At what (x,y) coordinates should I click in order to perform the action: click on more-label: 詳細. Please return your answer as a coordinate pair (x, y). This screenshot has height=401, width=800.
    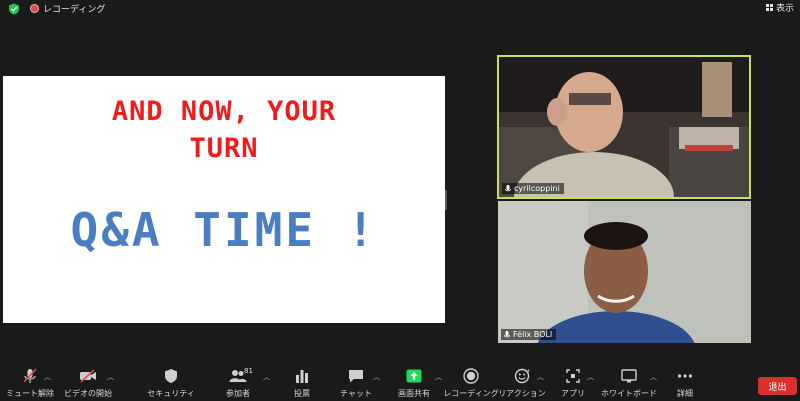
    Looking at the image, I should click on (685, 393).